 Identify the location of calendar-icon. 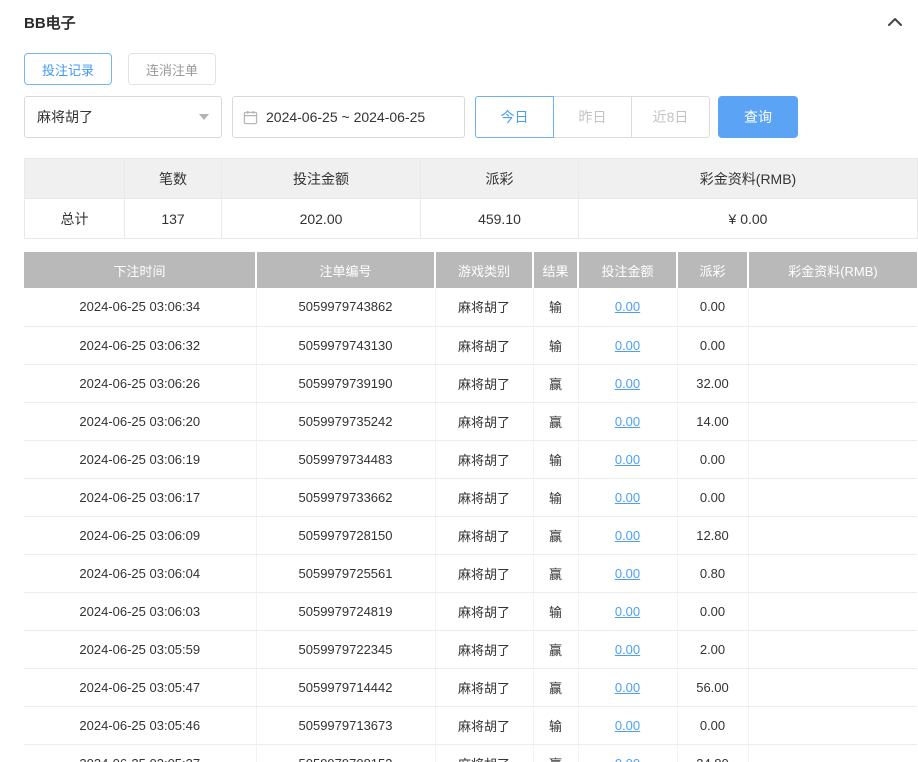
(250, 117).